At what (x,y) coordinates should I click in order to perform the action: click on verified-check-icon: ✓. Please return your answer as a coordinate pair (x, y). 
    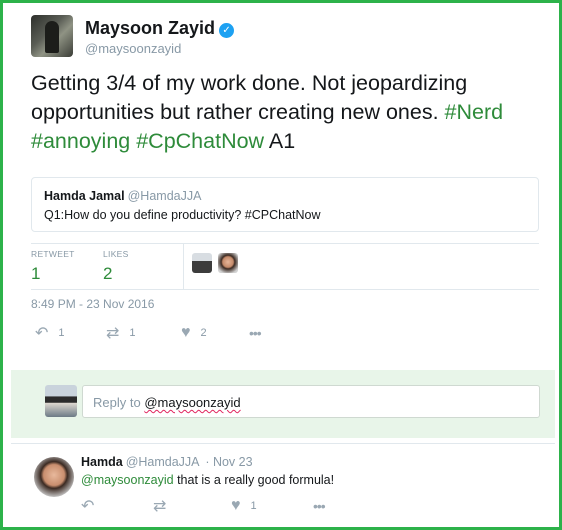
    Looking at the image, I should click on (227, 30).